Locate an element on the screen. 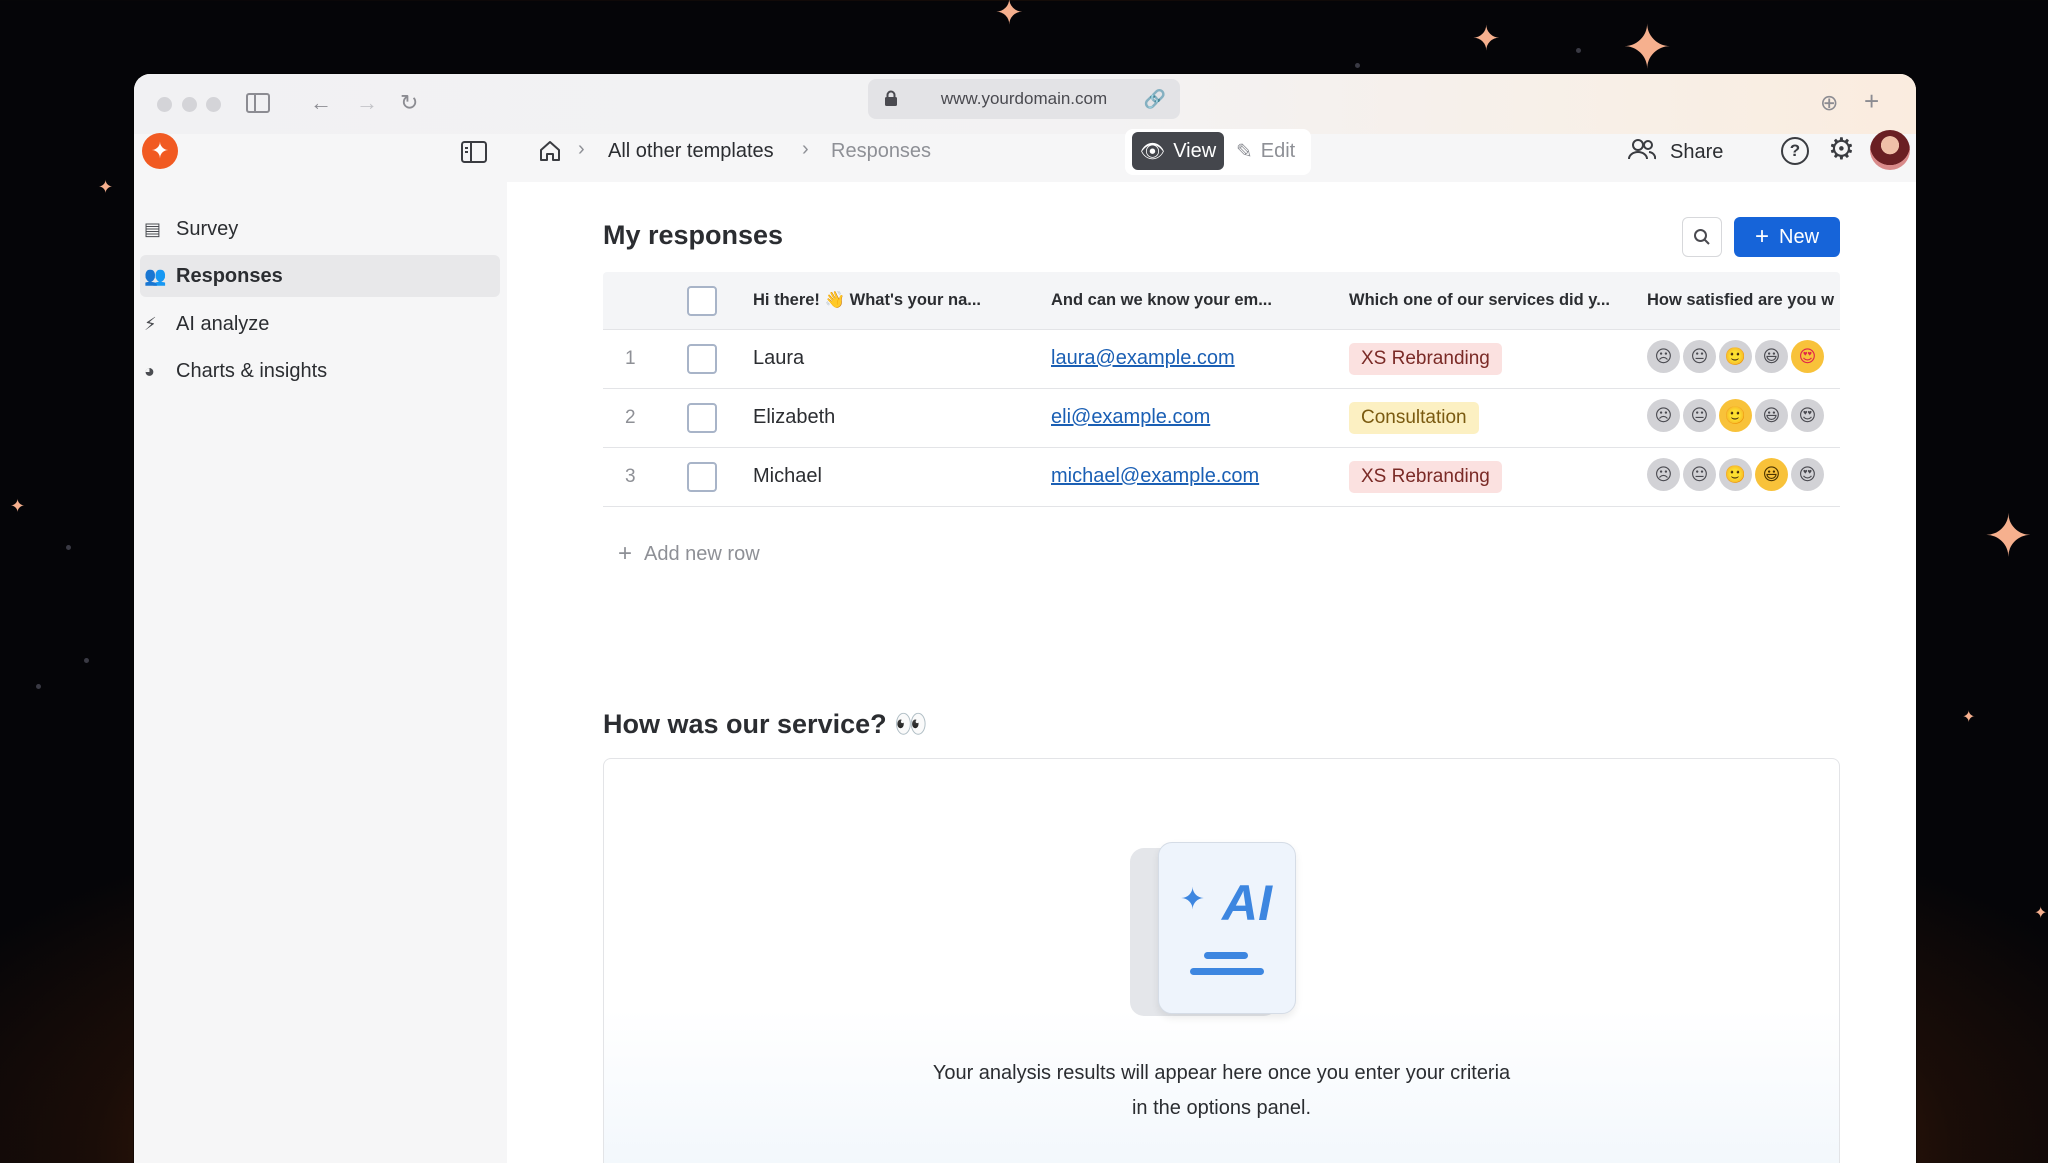  pencil-icon: ✎ is located at coordinates (1244, 151).